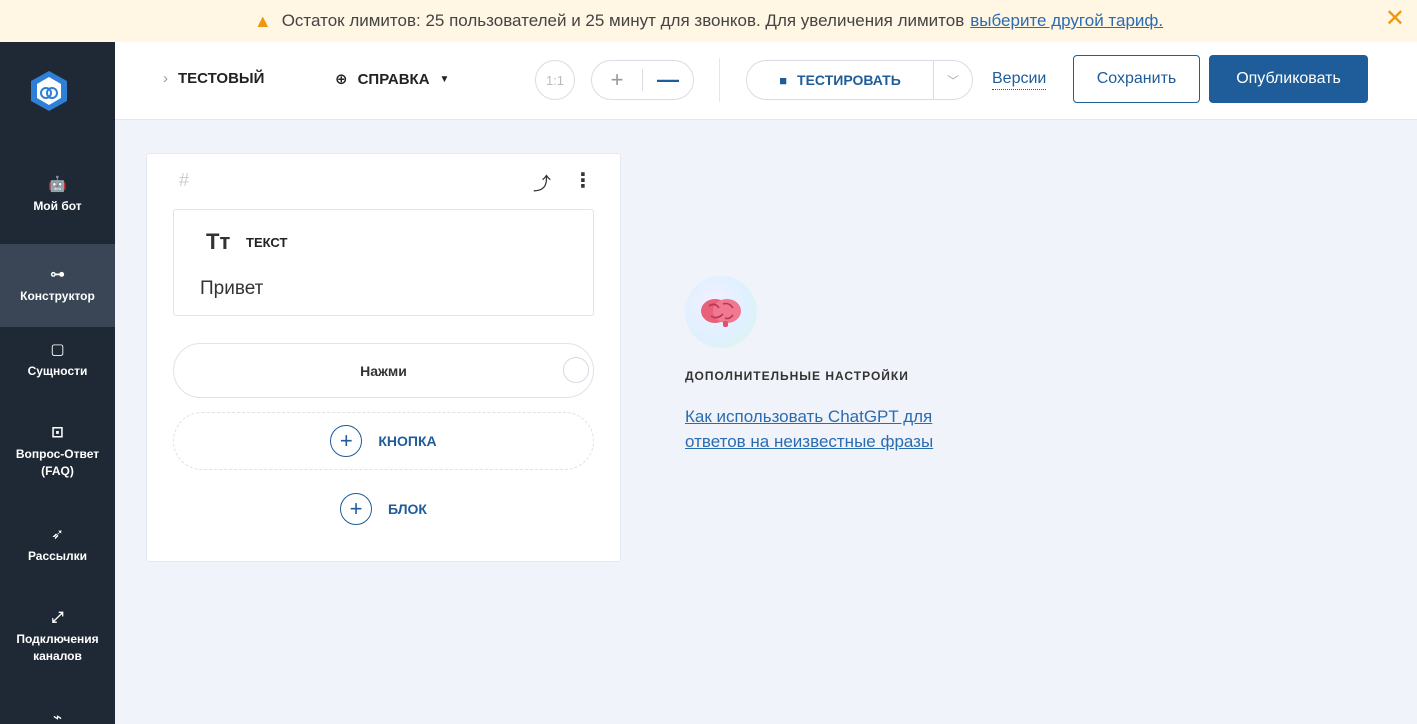  Describe the element at coordinates (221, 78) in the screenshot. I see `bot-name: ТЕСТОВЫЙ` at that location.